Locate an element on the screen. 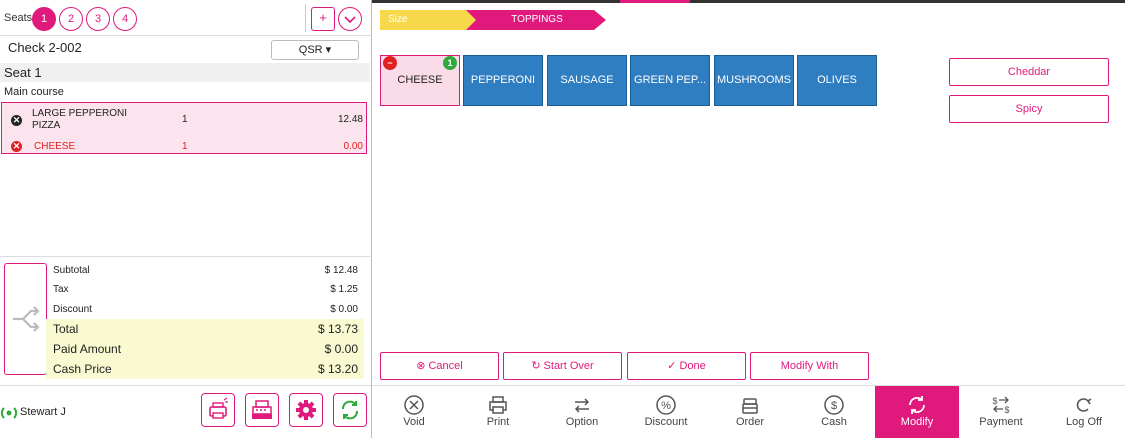  remove-topping-icon: − is located at coordinates (390, 63).